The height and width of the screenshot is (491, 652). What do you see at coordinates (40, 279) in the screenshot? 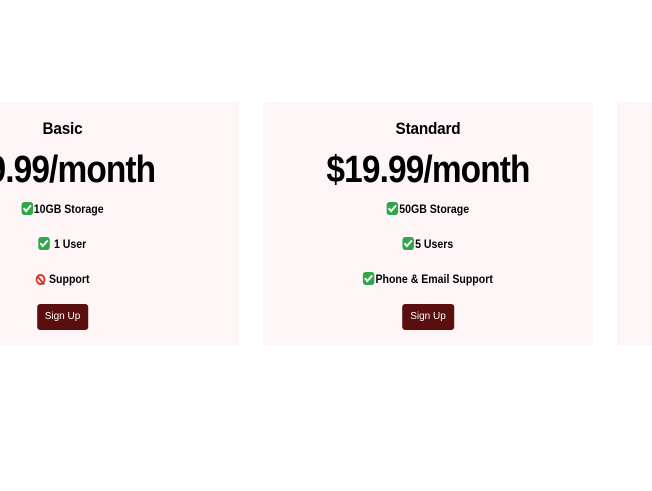
I see `prohibited-icon` at bounding box center [40, 279].